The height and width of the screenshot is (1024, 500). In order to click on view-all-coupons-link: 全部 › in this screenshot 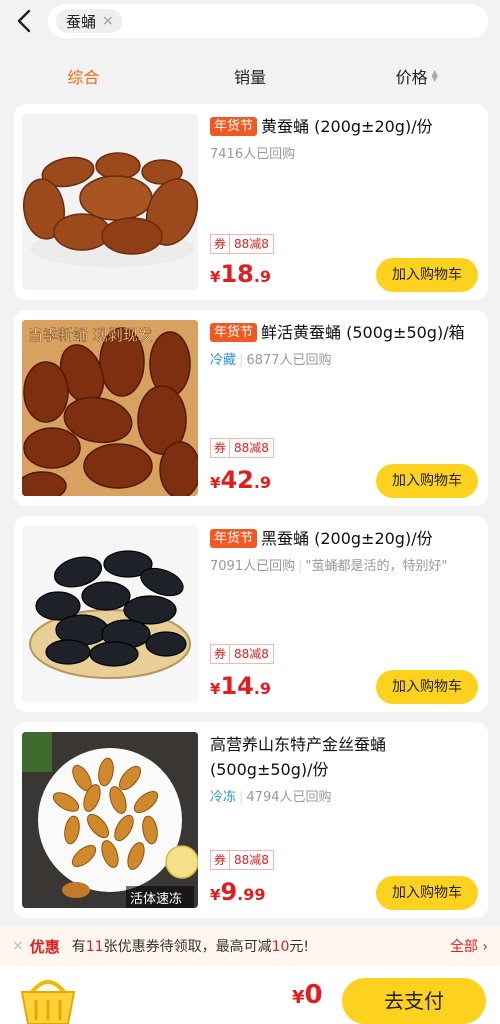, I will do `click(469, 946)`.